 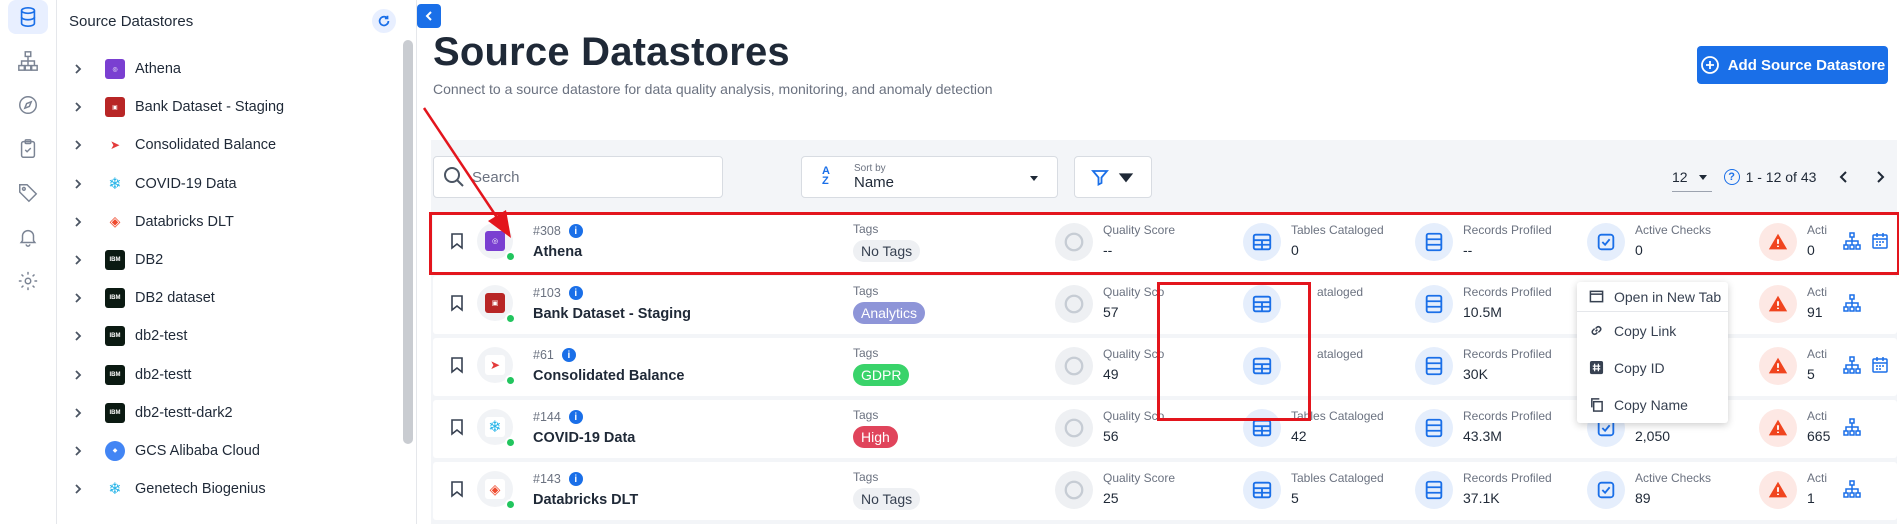 What do you see at coordinates (510, 442) in the screenshot?
I see `status-dot` at bounding box center [510, 442].